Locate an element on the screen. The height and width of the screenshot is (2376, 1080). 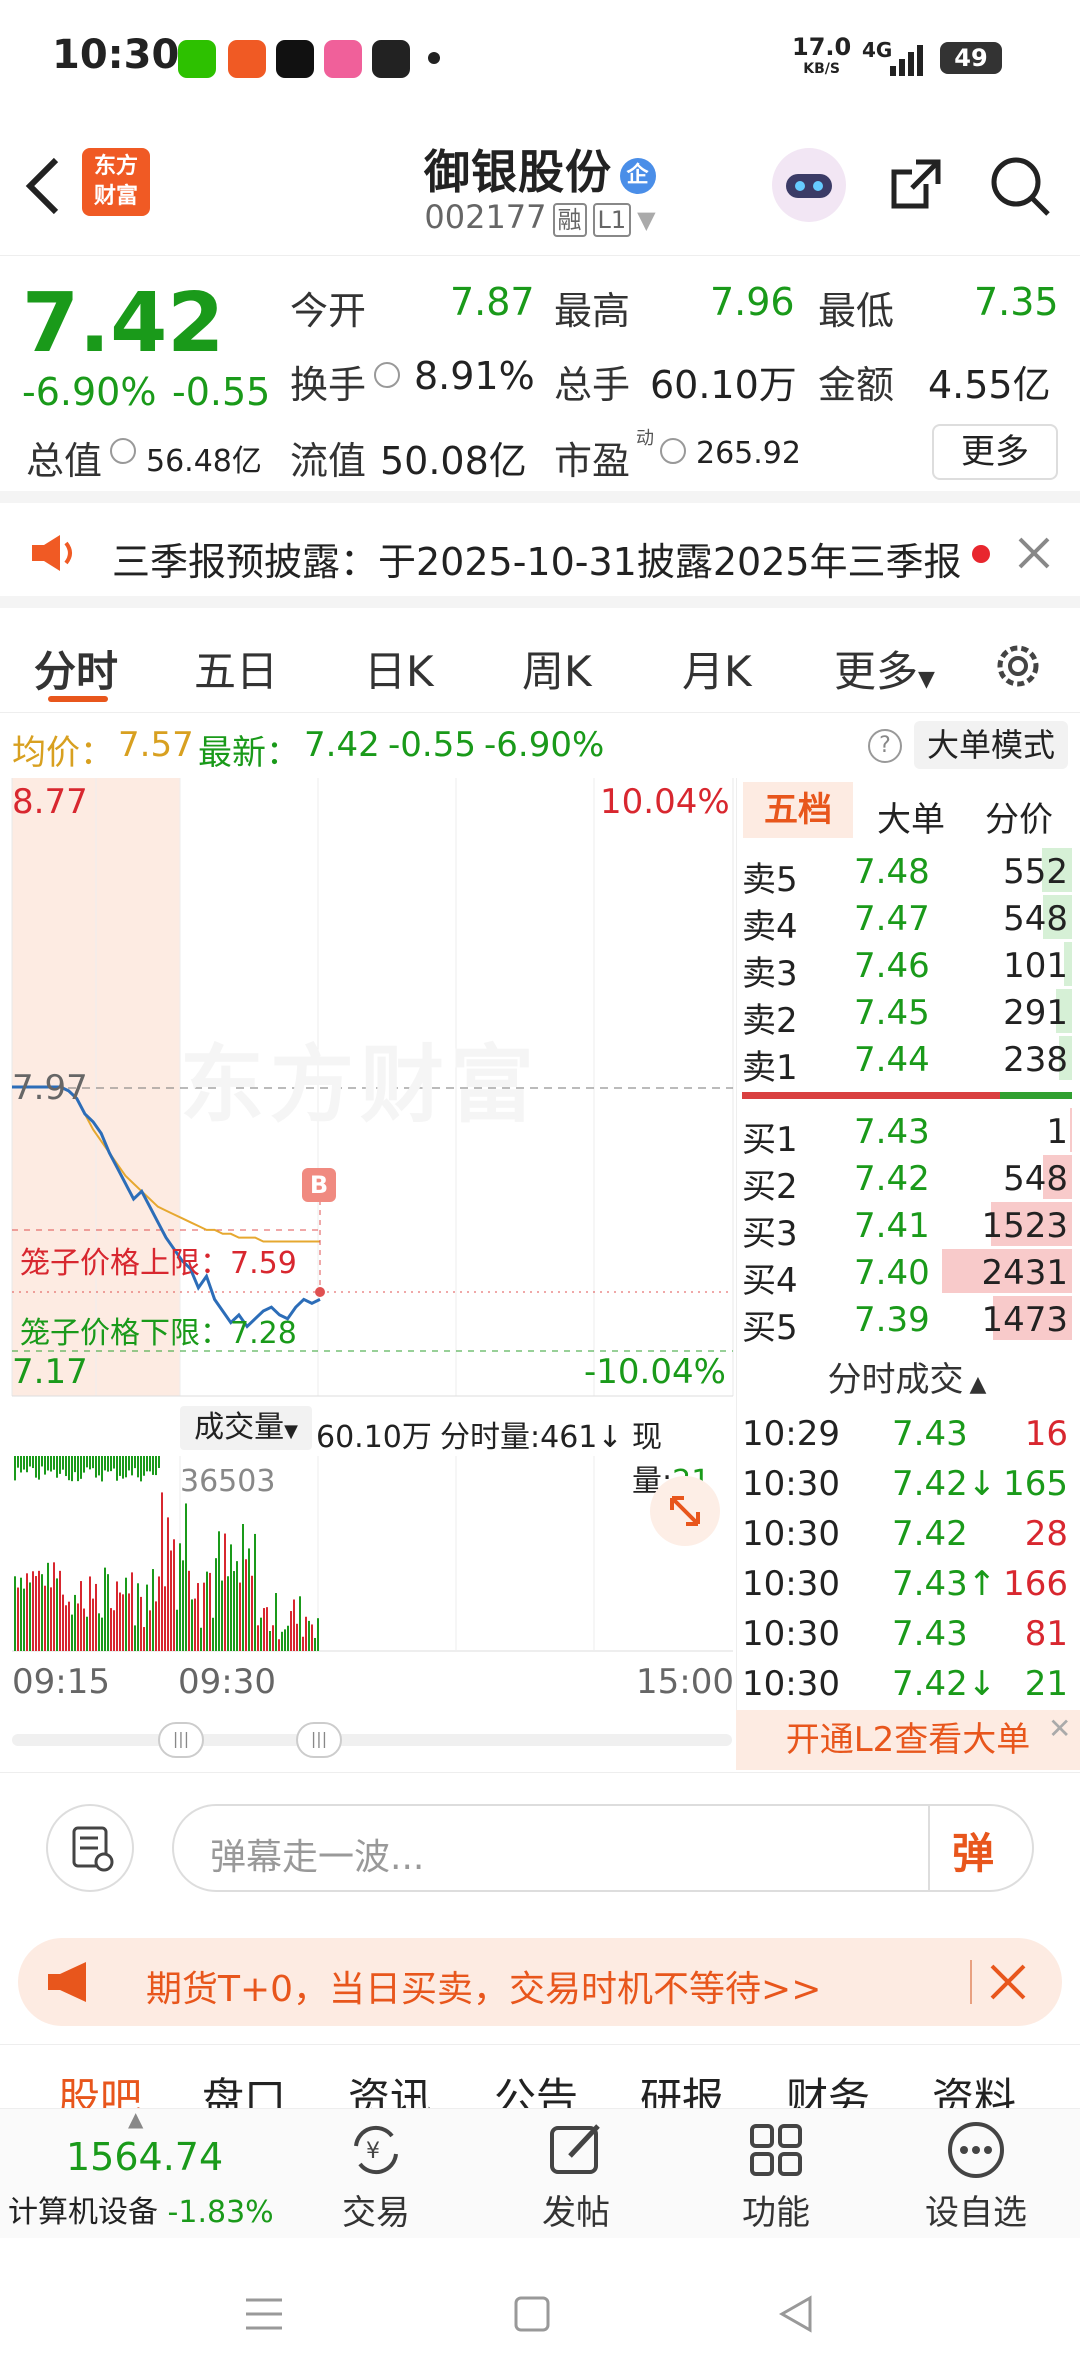
subtab-forum: 股吧 is located at coordinates (100, 2086).